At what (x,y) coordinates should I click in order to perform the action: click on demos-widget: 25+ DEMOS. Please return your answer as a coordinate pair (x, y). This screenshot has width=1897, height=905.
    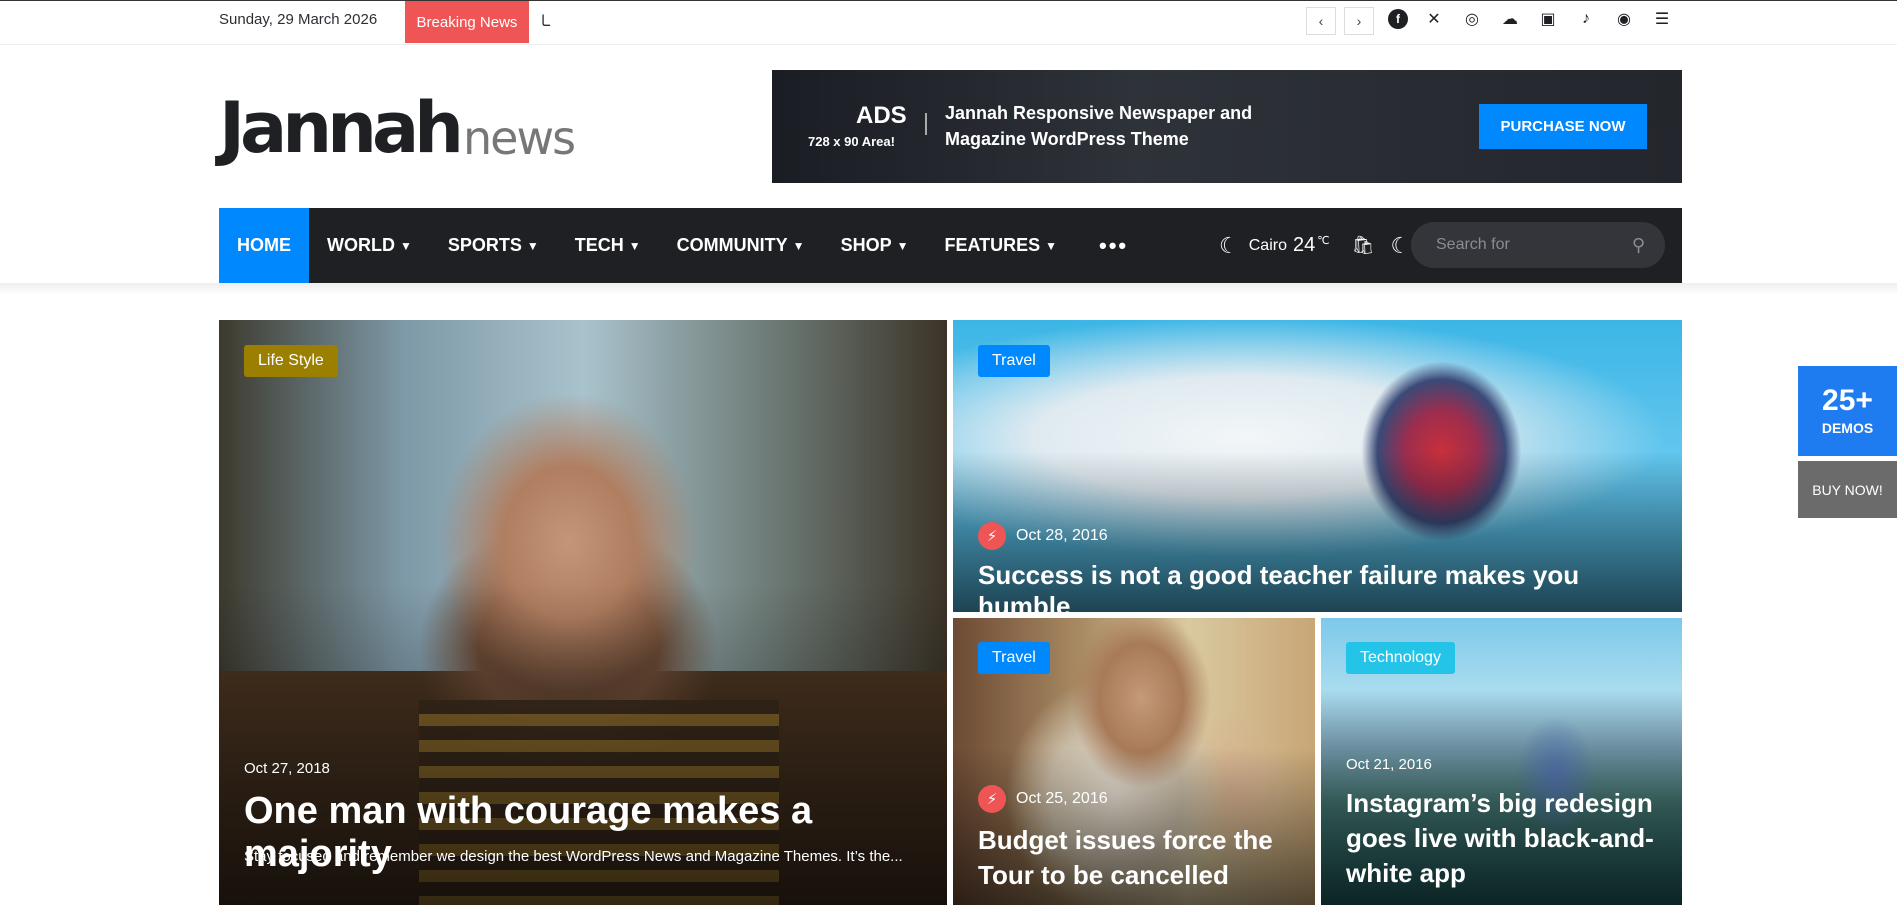
    Looking at the image, I should click on (1847, 411).